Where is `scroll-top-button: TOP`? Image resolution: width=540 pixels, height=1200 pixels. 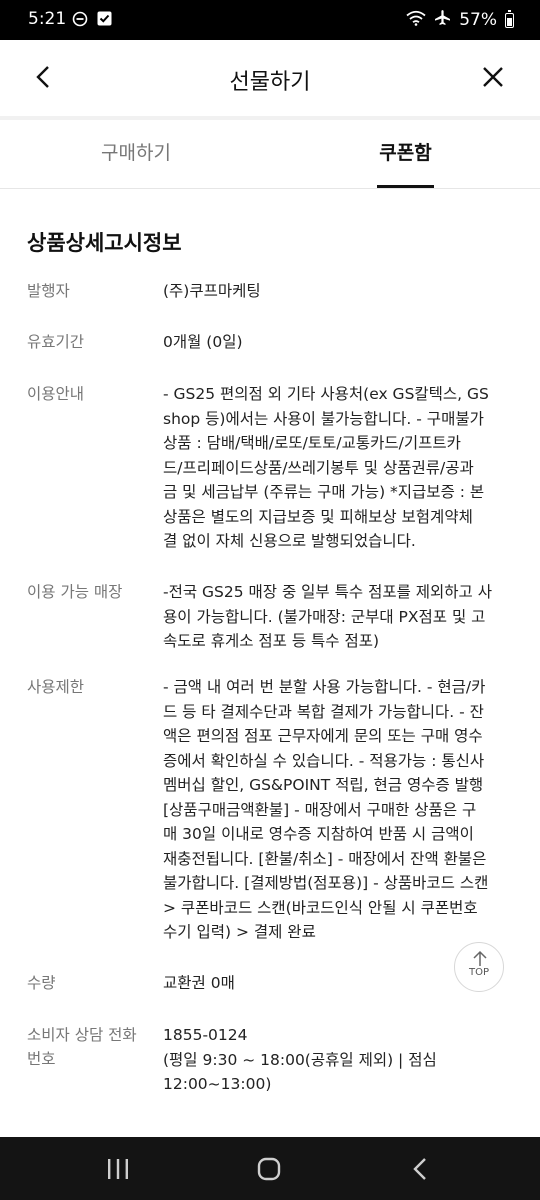 scroll-top-button: TOP is located at coordinates (479, 967).